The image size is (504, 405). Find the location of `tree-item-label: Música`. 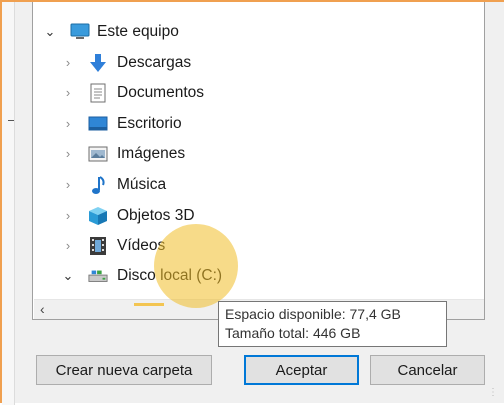

tree-item-label: Música is located at coordinates (142, 184).